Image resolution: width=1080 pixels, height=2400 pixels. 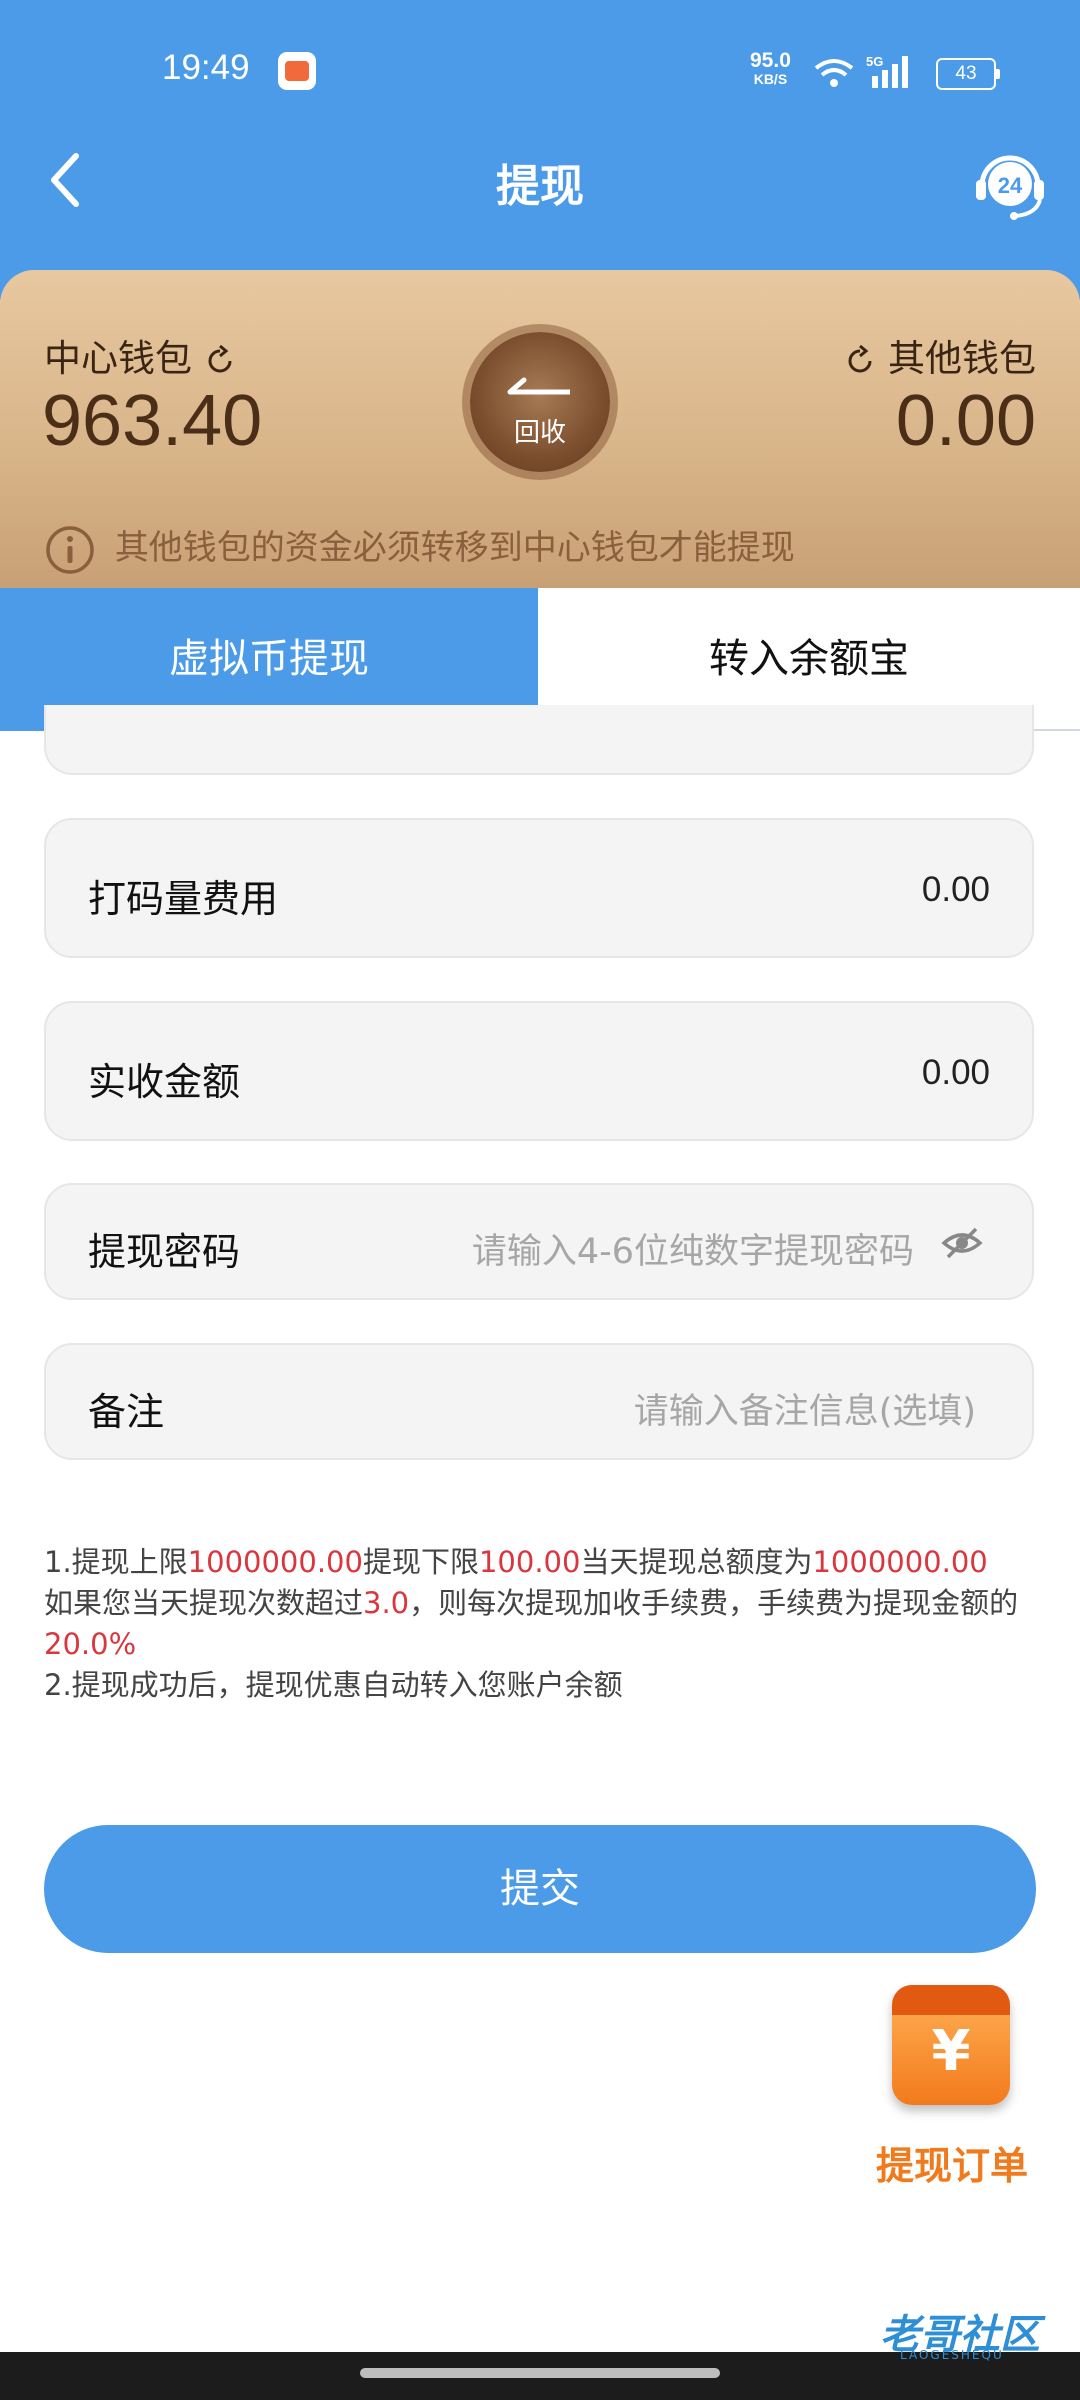 What do you see at coordinates (152, 421) in the screenshot?
I see `center-wallet-amount: 963.40` at bounding box center [152, 421].